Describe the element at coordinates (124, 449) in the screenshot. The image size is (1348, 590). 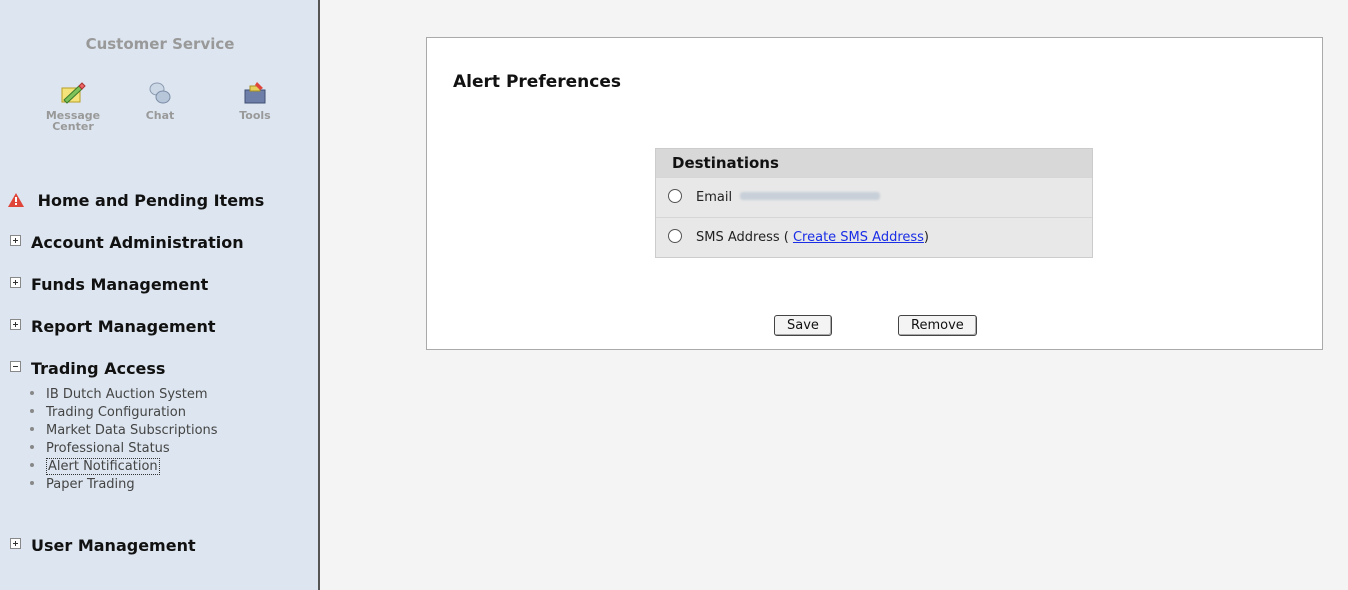
I see `subitem-professional-status: Professional Status` at that location.